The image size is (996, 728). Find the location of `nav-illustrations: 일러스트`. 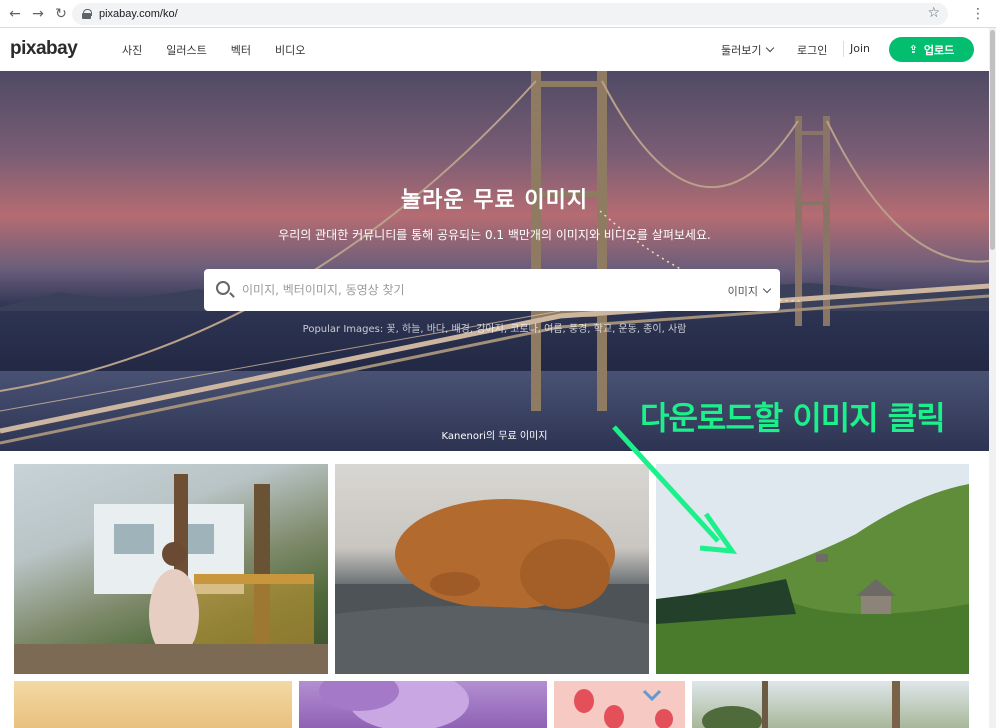

nav-illustrations: 일러스트 is located at coordinates (186, 50).